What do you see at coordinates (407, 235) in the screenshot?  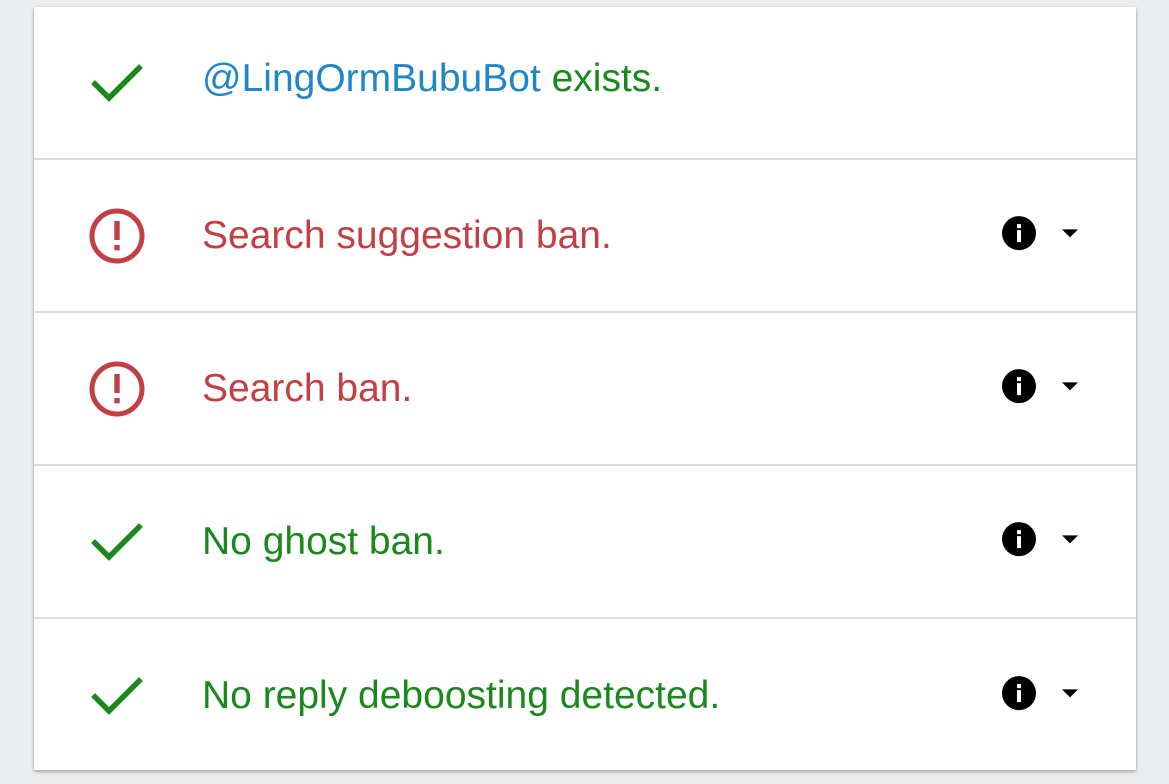 I see `result-text: Search suggestion ban.` at bounding box center [407, 235].